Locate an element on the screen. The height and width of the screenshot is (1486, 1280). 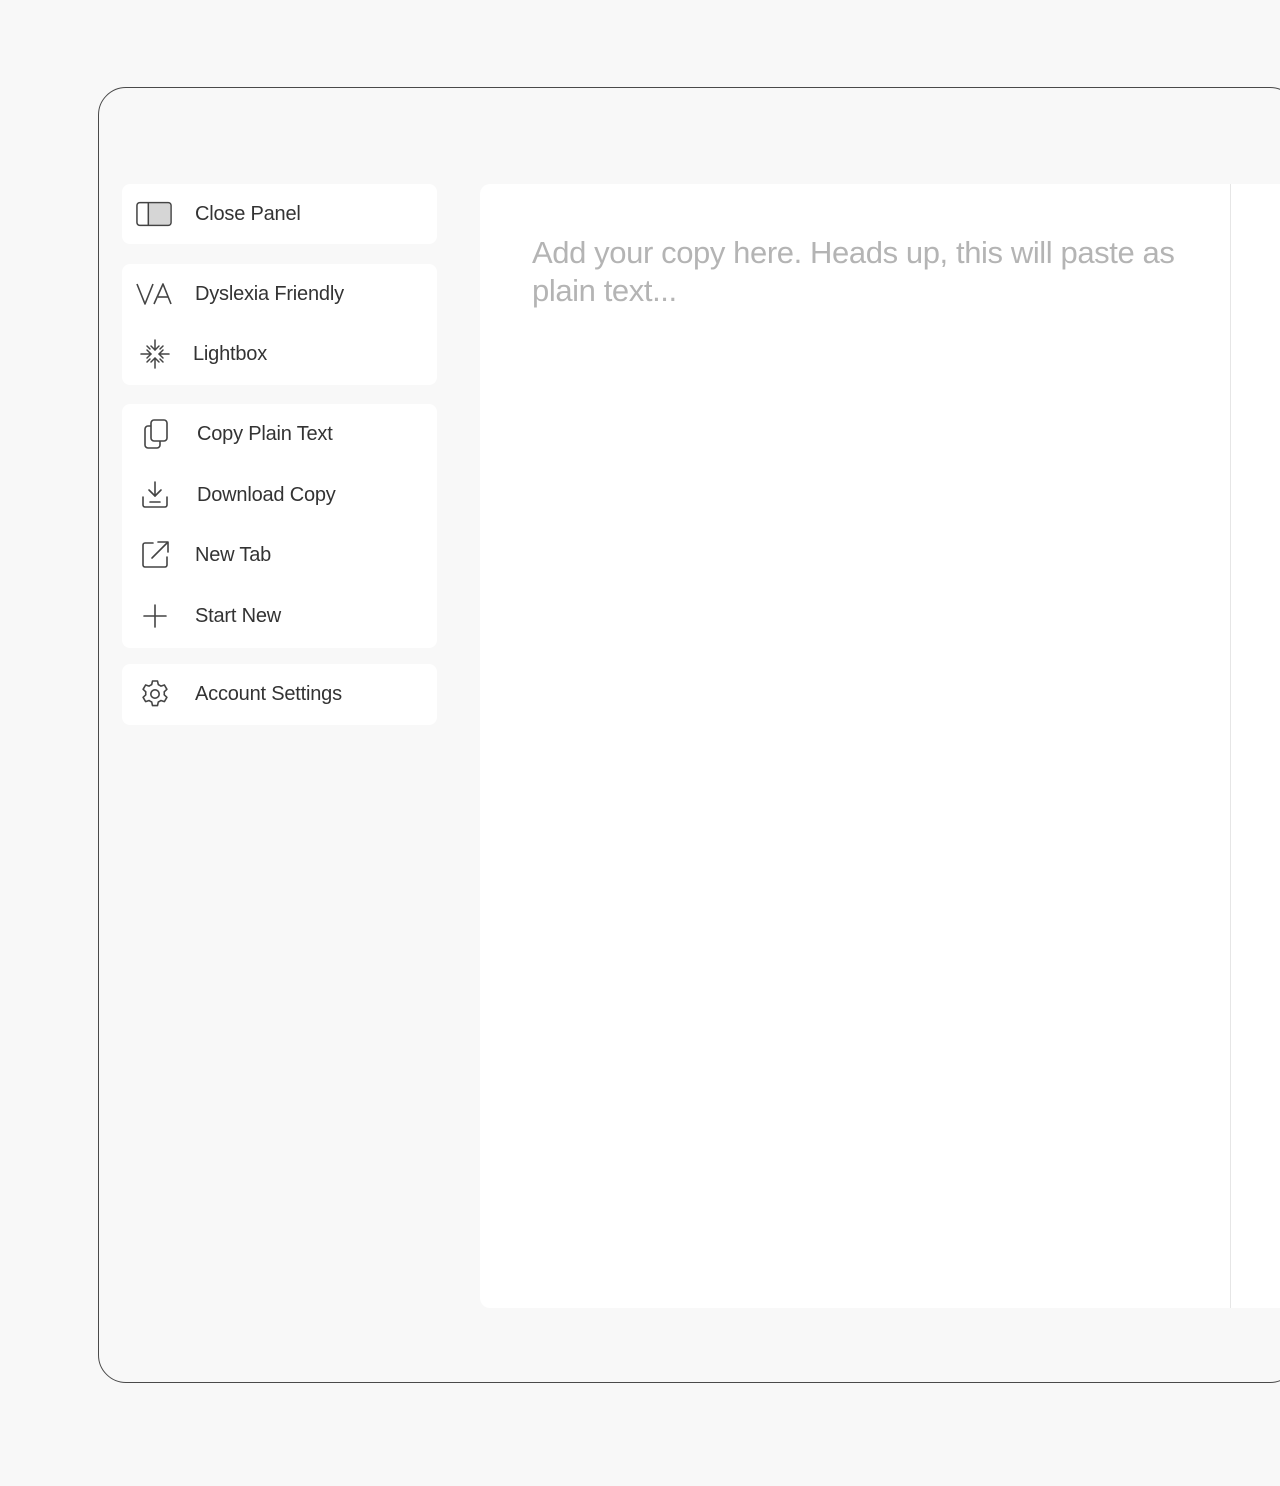
copy-icon is located at coordinates (155, 434).